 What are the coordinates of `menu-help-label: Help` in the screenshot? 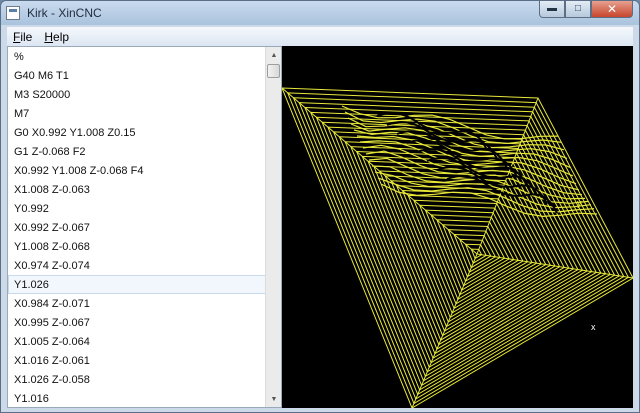 It's located at (57, 36).